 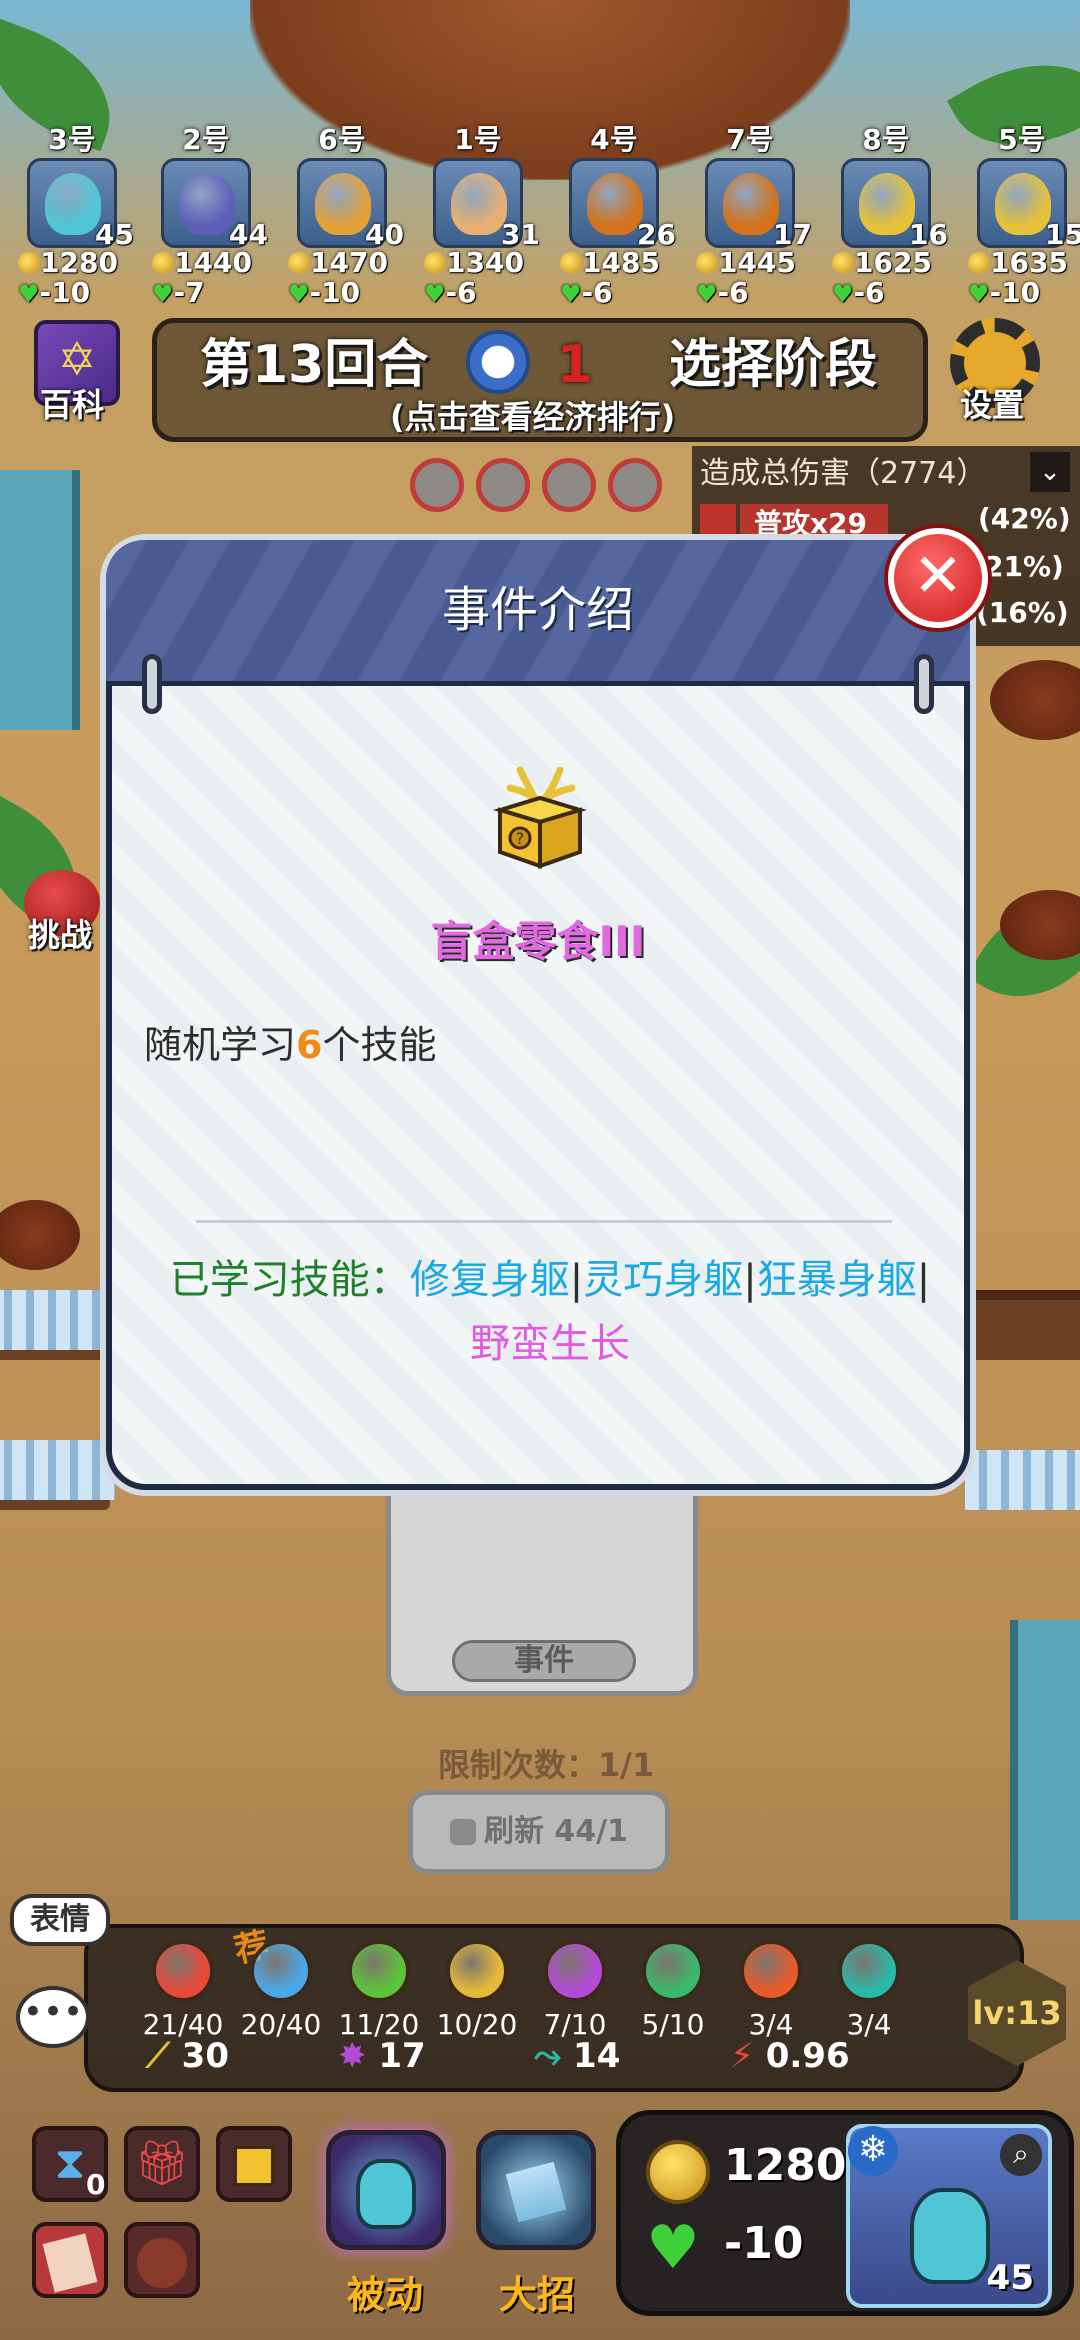 What do you see at coordinates (57, 1320) in the screenshot?
I see `bottle-shelf` at bounding box center [57, 1320].